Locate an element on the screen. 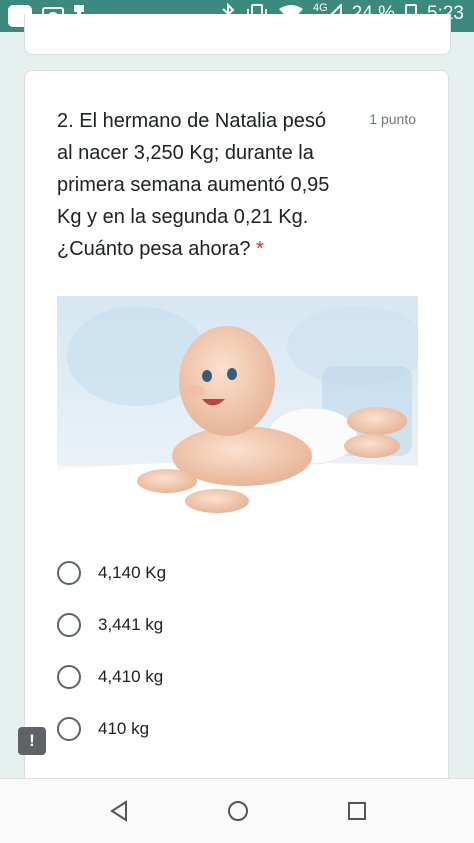  points-label: 1 punto is located at coordinates (392, 119).